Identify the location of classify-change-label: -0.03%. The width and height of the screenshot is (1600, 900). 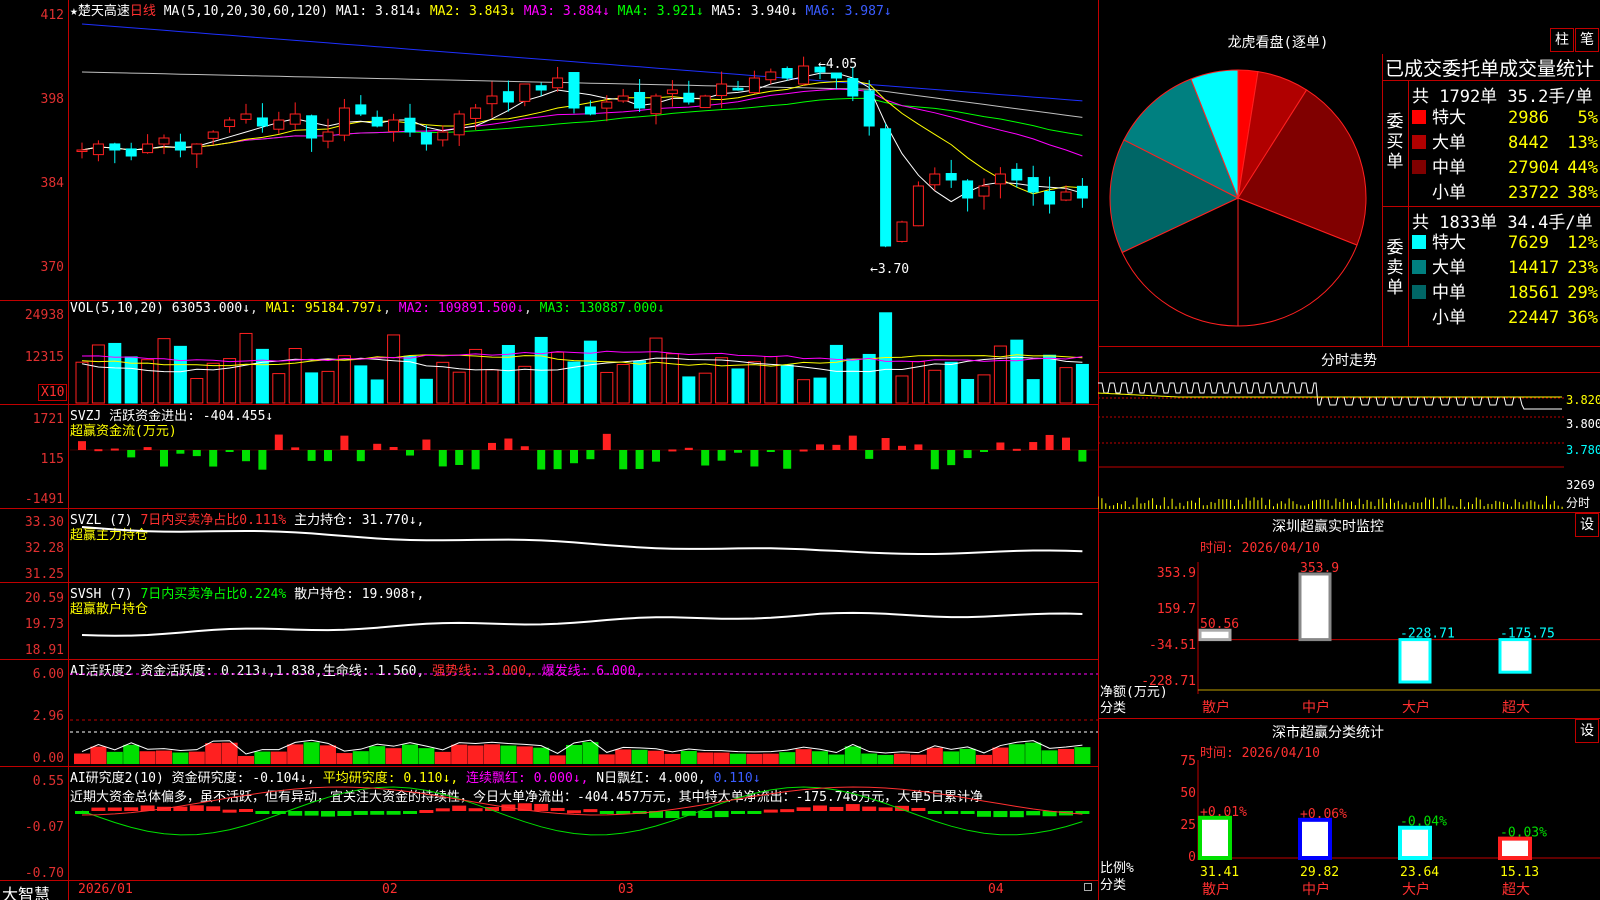
(1523, 833).